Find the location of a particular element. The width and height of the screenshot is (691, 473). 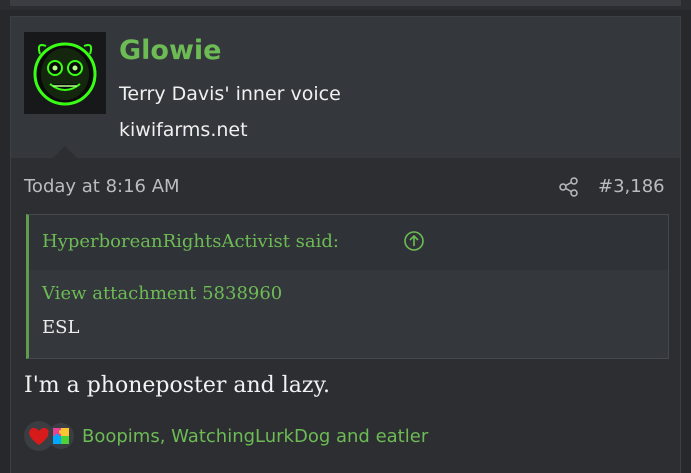

reaction-icons is located at coordinates (52, 436).